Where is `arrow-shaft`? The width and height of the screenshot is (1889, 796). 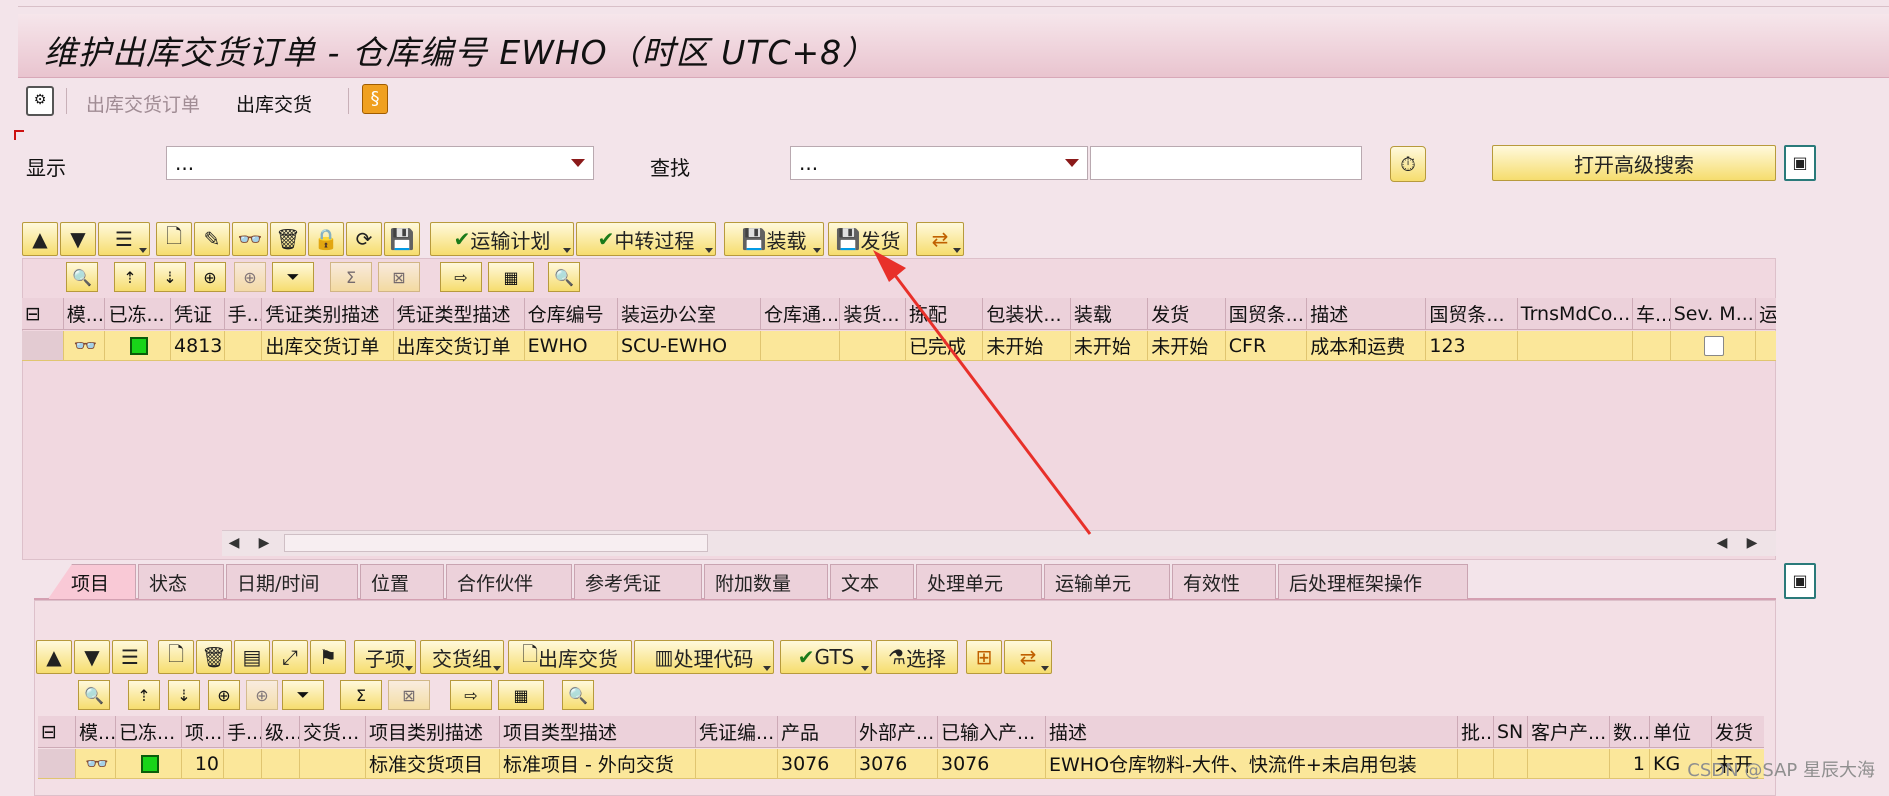 arrow-shaft is located at coordinates (987, 398).